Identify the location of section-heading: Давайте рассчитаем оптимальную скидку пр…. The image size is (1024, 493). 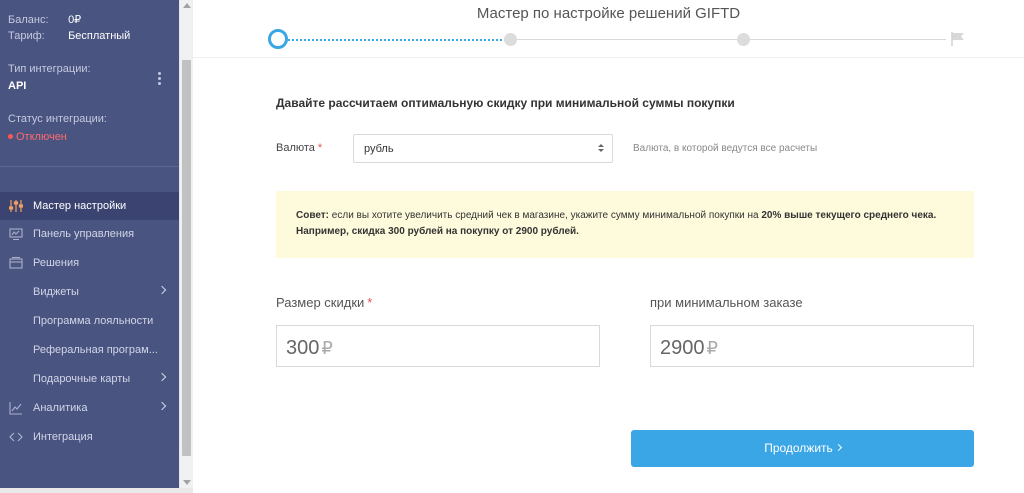
(505, 103).